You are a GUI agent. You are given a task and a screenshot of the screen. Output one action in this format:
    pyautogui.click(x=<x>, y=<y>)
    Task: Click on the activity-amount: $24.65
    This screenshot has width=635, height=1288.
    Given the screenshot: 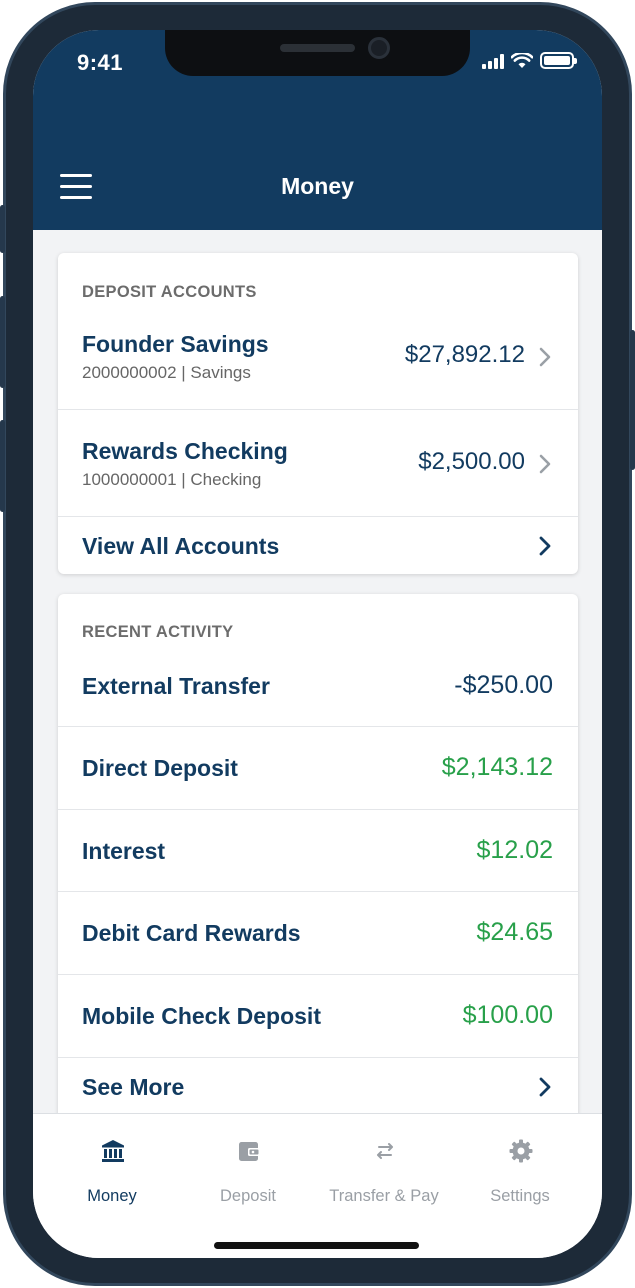 What is the action you would take?
    pyautogui.click(x=514, y=932)
    